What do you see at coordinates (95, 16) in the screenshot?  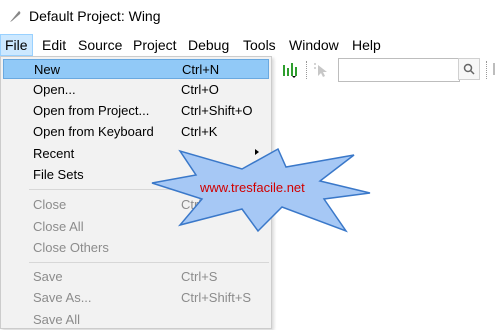 I see `window-title: Default Project: Wing` at bounding box center [95, 16].